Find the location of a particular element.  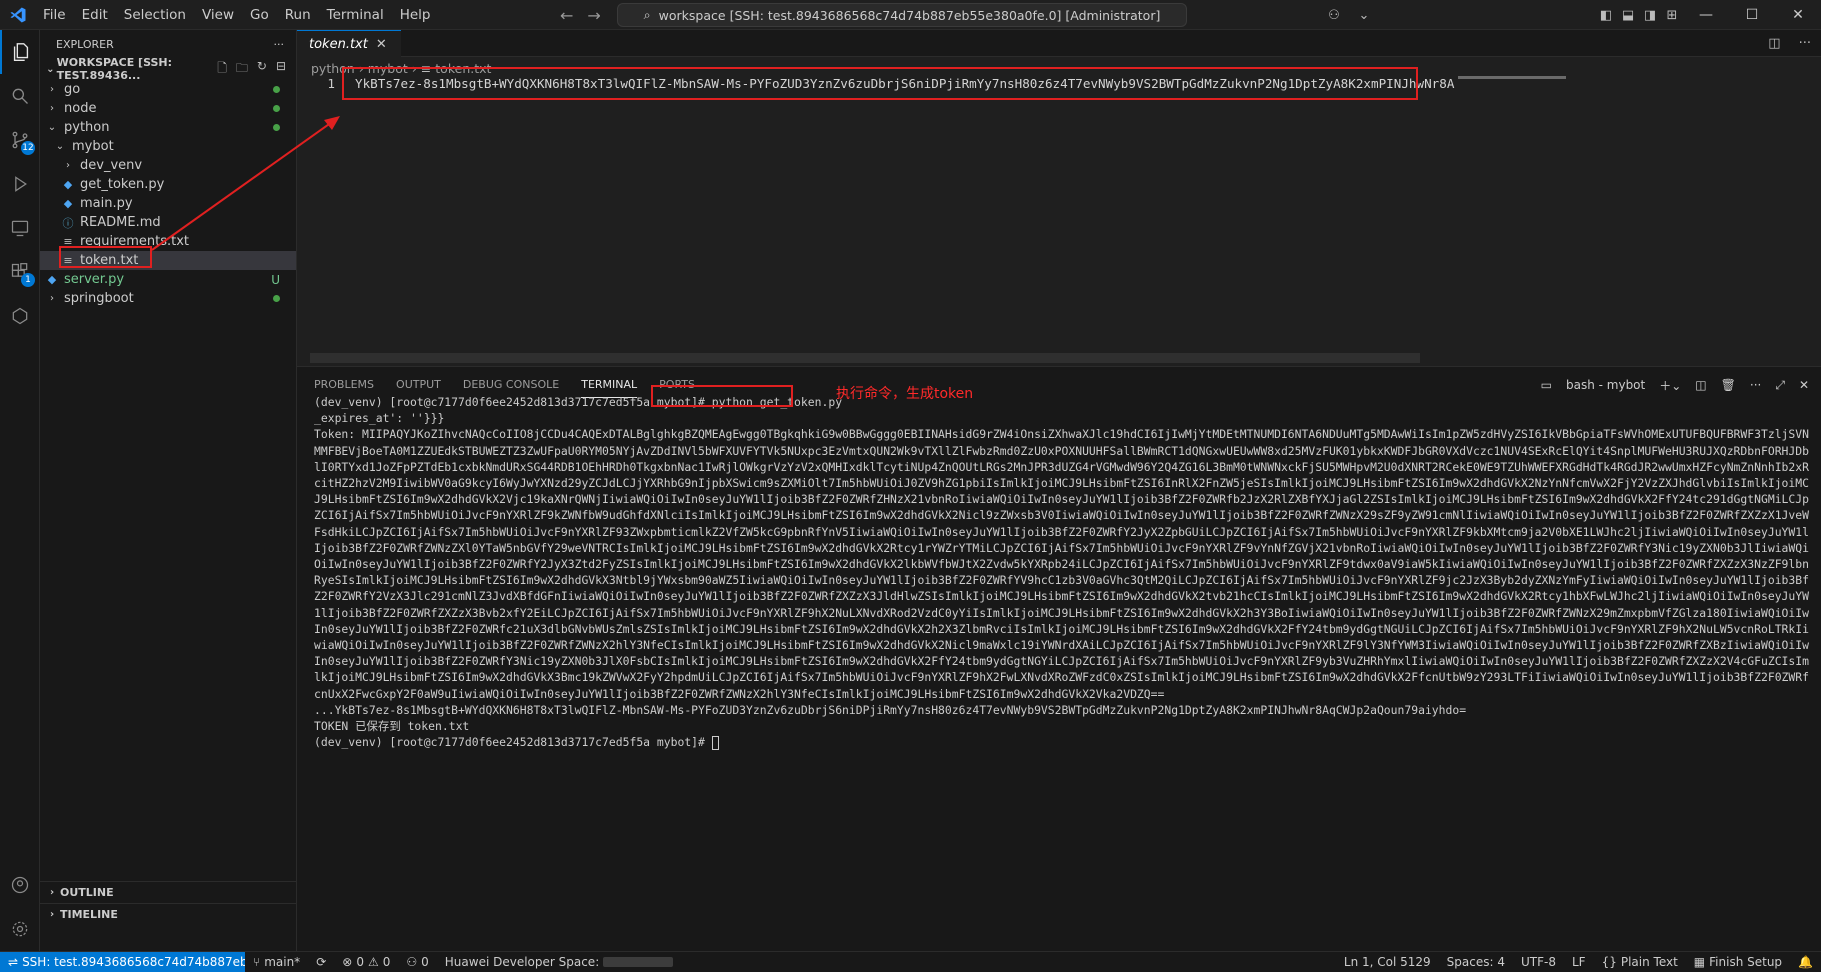

problems-indicator: ⊗ 0 ⚠ 0 is located at coordinates (366, 962).